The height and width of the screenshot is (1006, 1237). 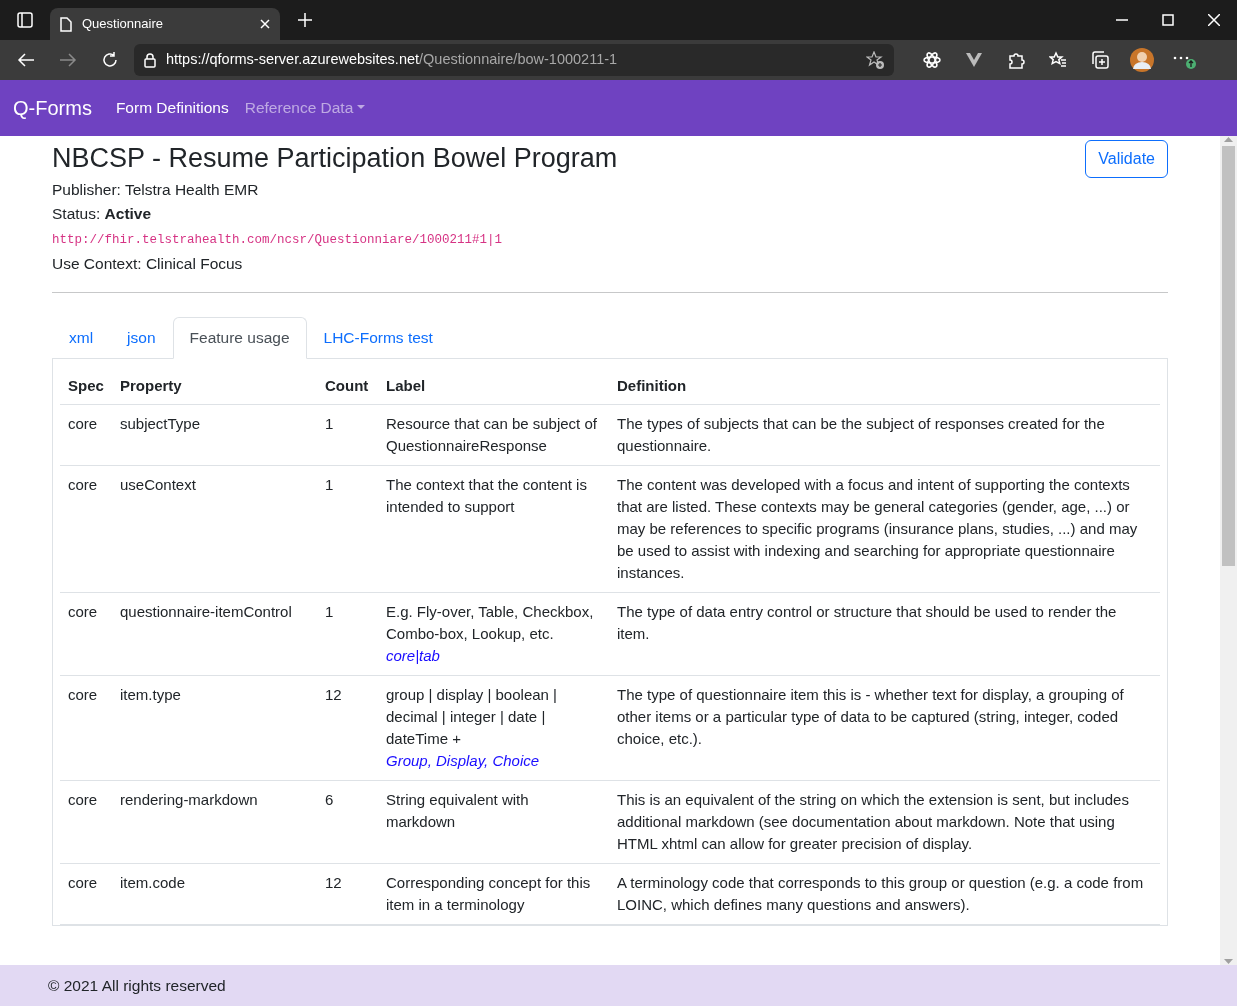 I want to click on tab-actions-icon, so click(x=25, y=20).